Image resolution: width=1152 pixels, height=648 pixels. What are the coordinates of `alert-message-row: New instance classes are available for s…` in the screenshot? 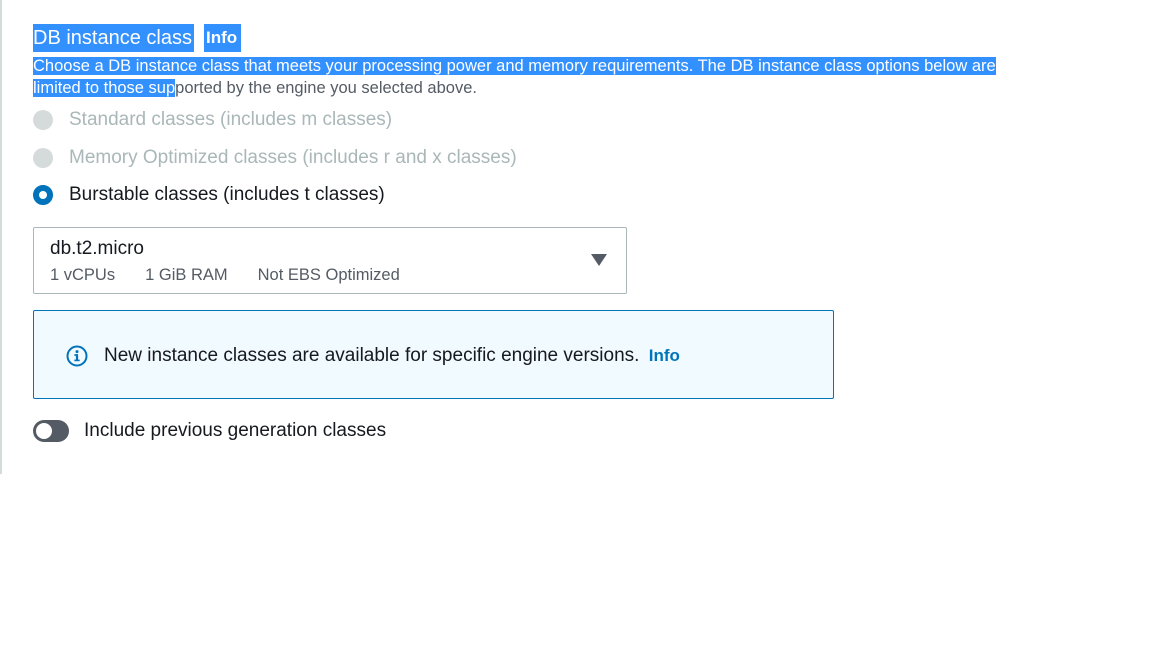 It's located at (392, 356).